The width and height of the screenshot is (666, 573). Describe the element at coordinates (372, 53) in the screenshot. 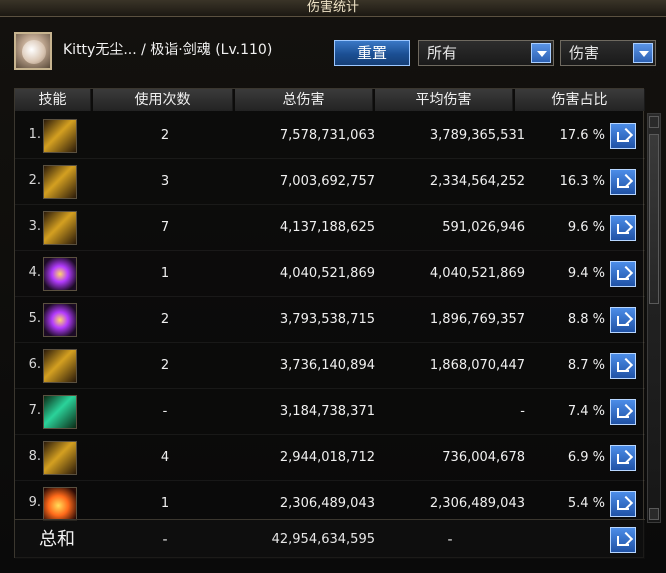

I see `reset-button: 重置` at that location.